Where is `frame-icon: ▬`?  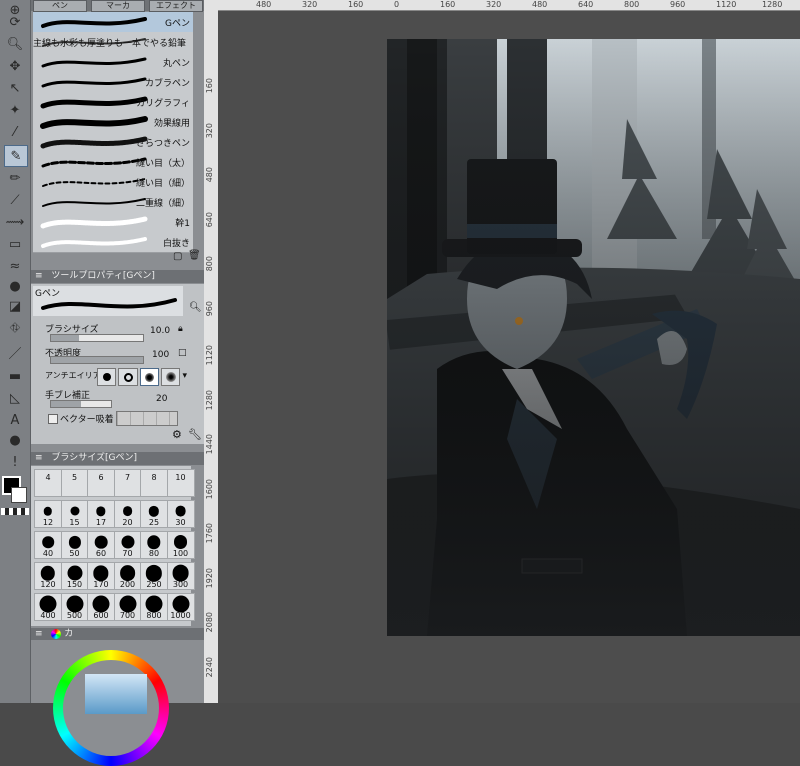
frame-icon: ▬ is located at coordinates (15, 376).